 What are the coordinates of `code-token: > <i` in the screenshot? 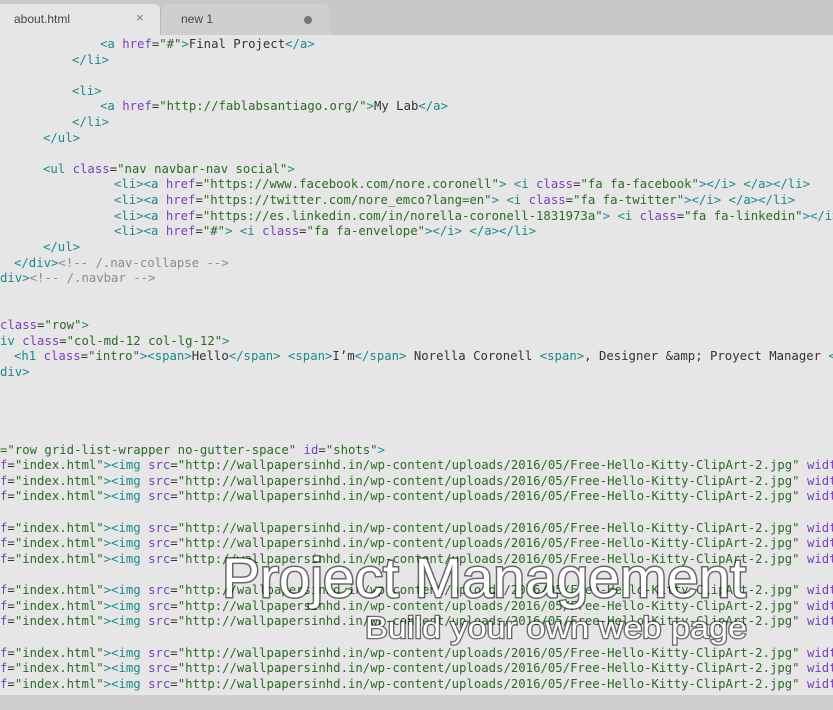 It's located at (510, 200).